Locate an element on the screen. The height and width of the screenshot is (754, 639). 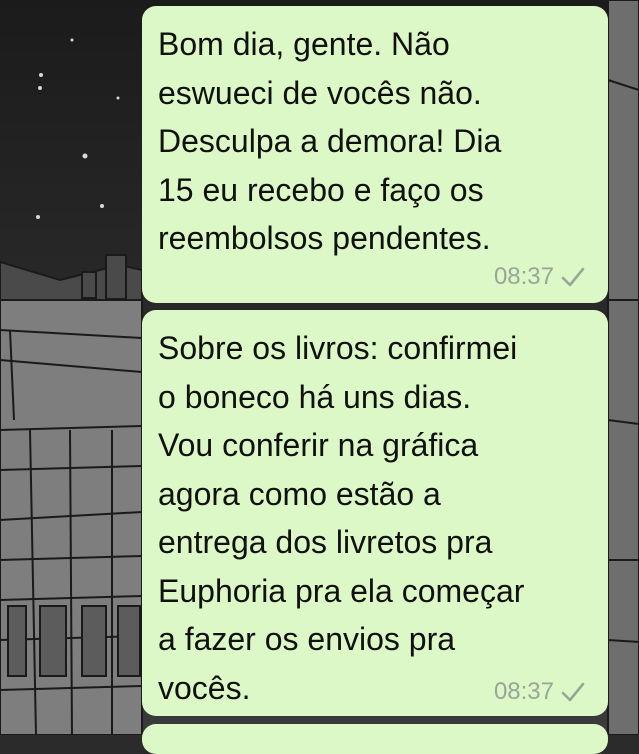
outgoing-message-bubble-partial is located at coordinates (375, 739).